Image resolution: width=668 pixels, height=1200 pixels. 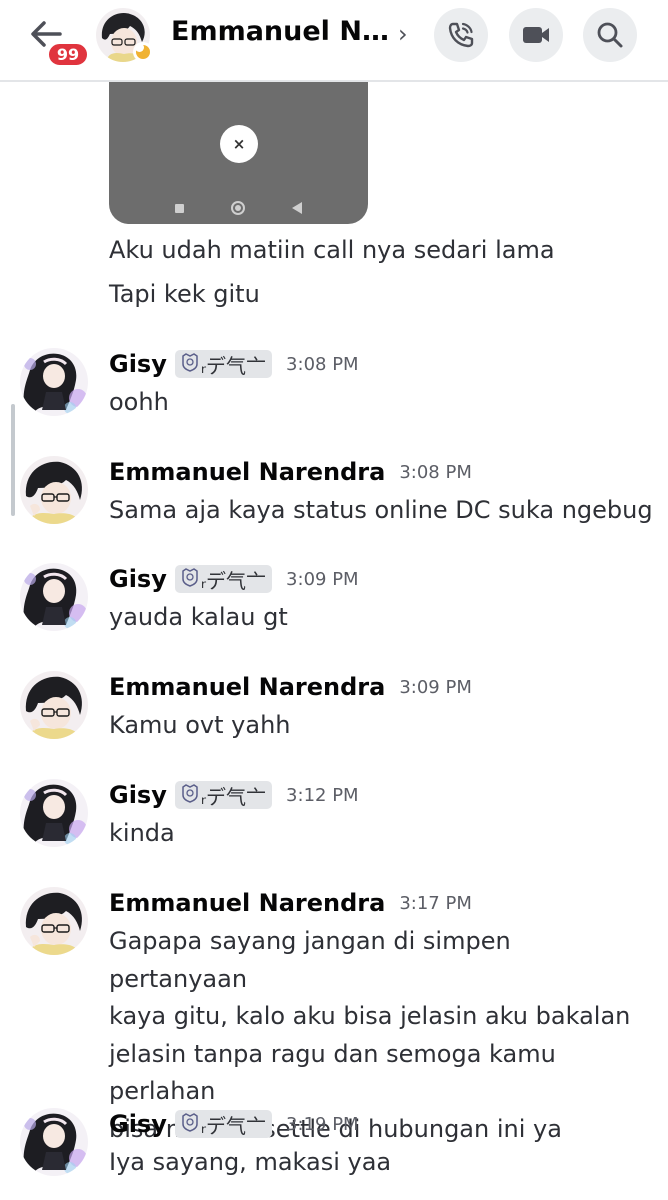 I want to click on unread-badge: 99, so click(x=68, y=54).